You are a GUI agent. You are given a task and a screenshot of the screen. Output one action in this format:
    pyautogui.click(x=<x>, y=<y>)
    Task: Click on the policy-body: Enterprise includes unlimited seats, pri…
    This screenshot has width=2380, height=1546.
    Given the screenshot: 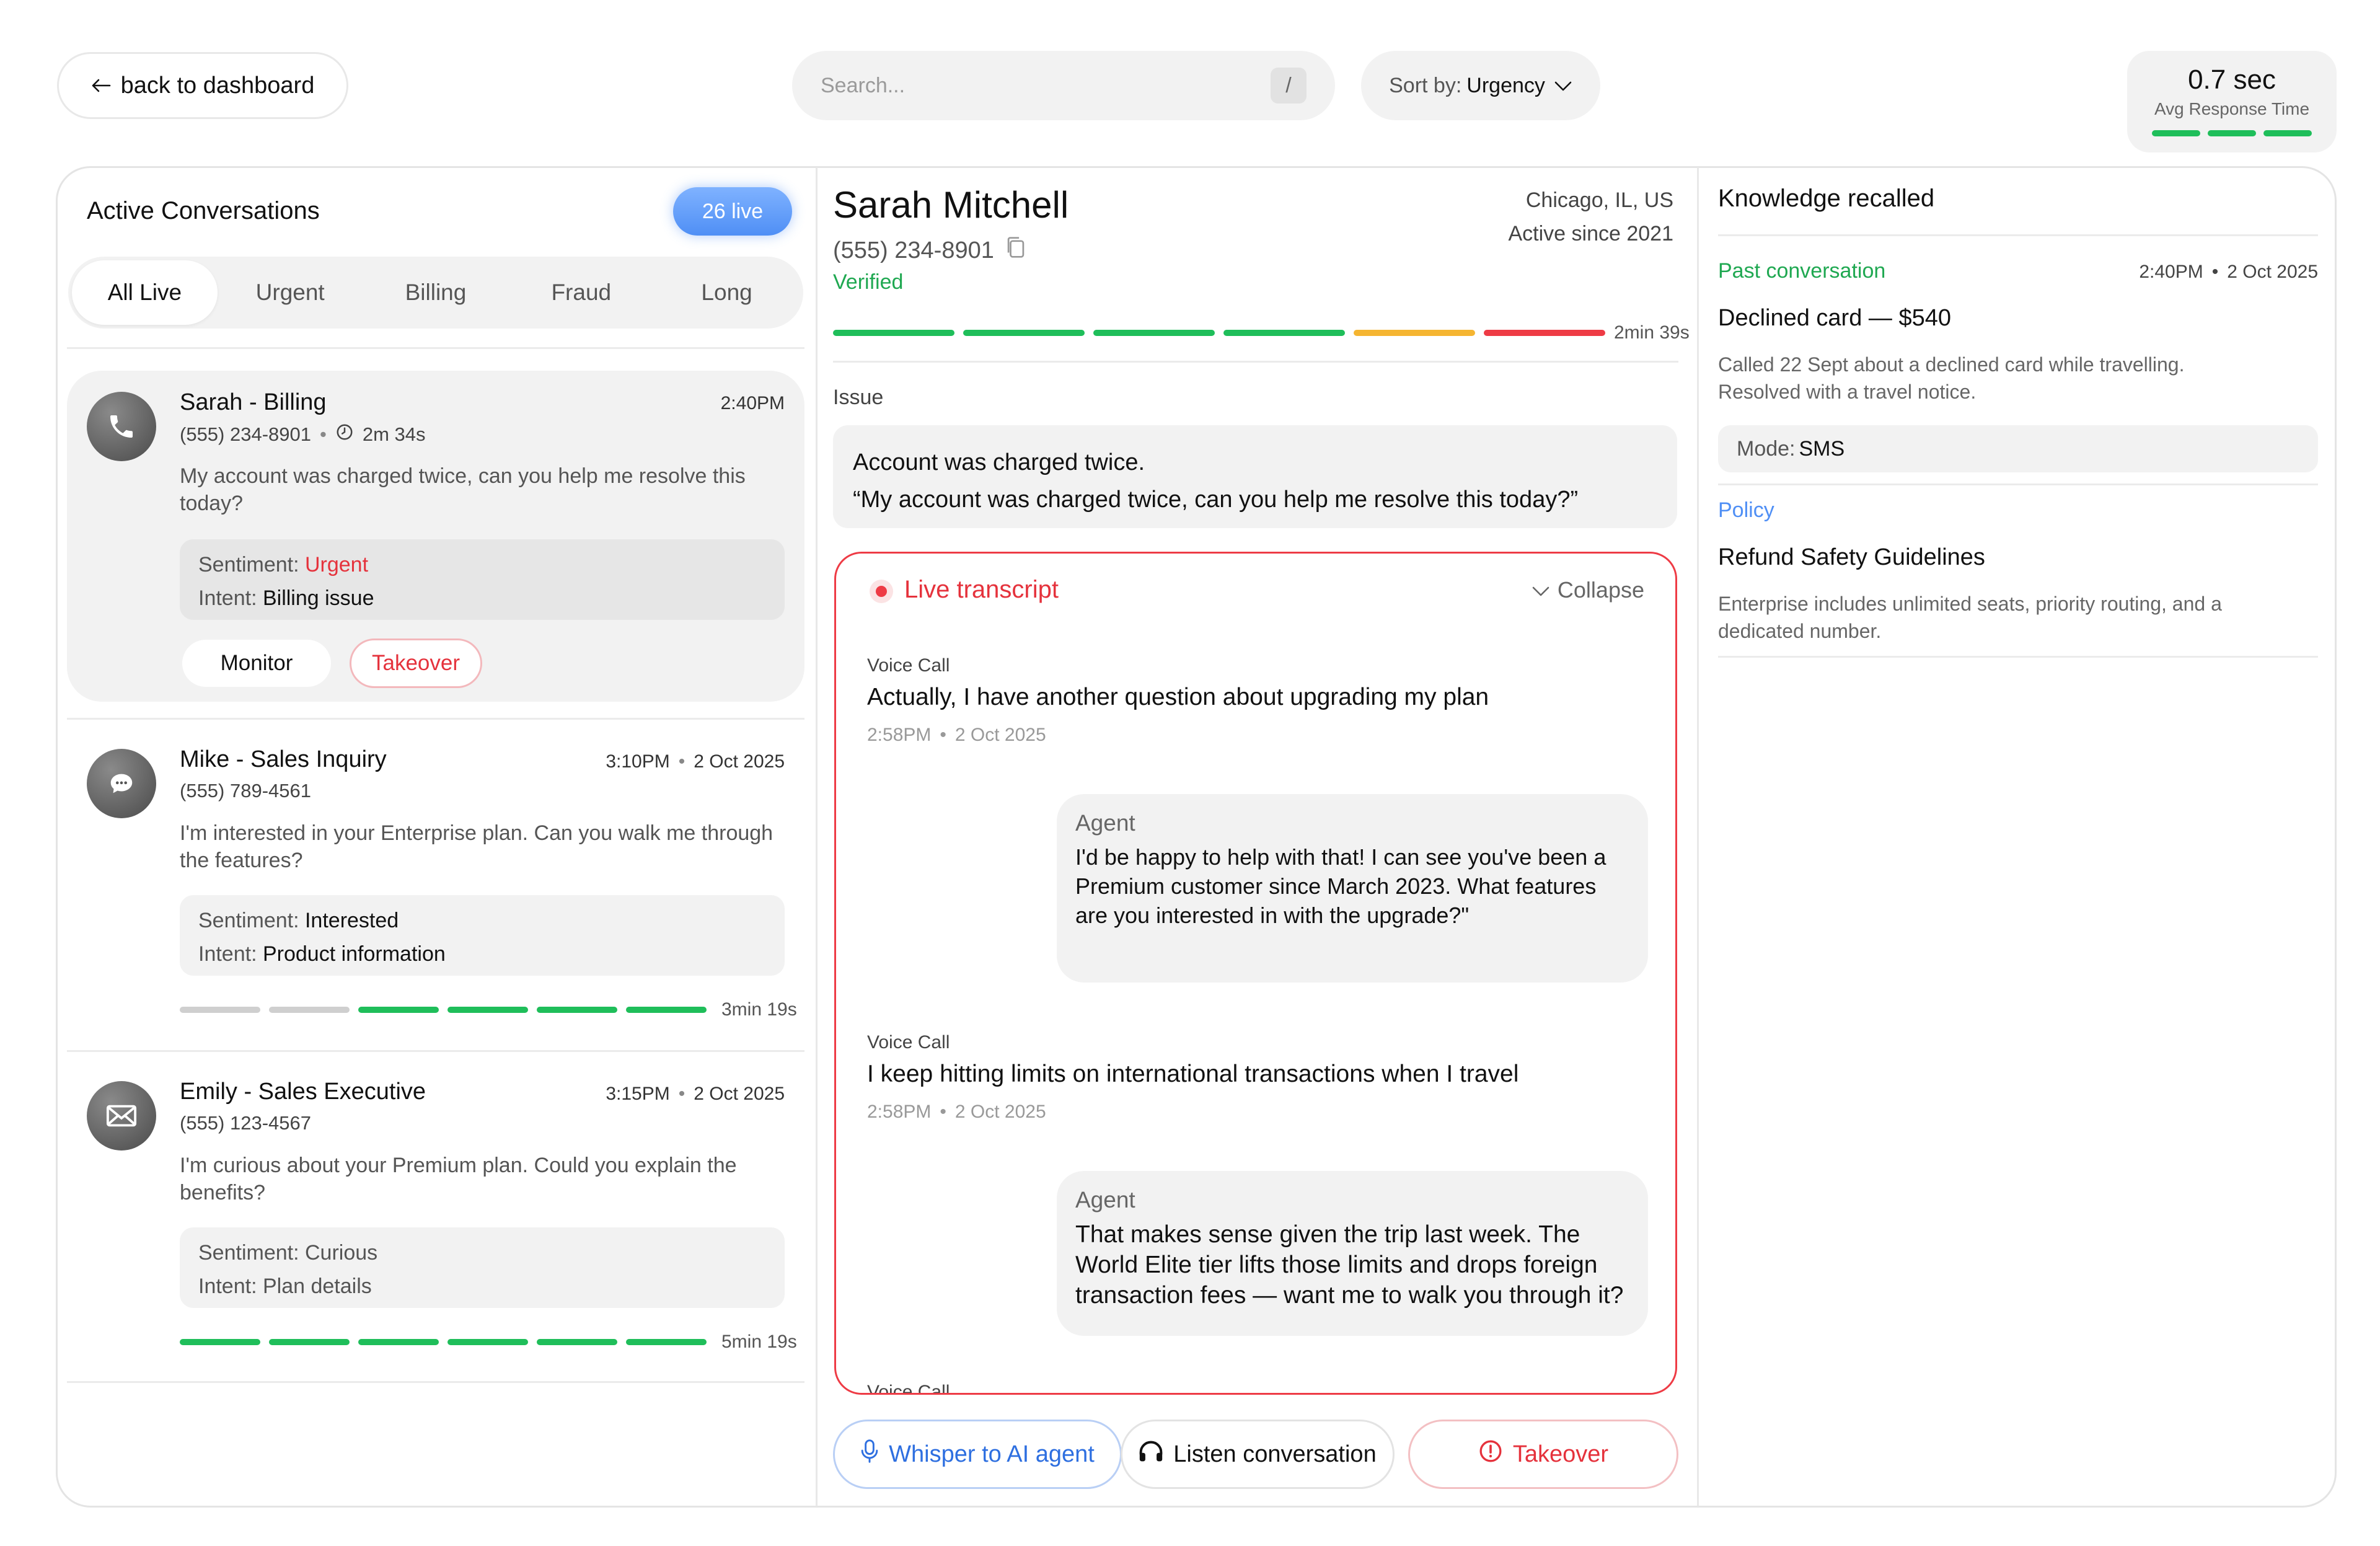 What is the action you would take?
    pyautogui.click(x=1970, y=617)
    